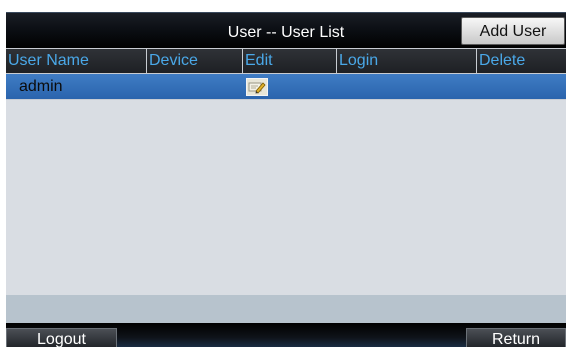 This screenshot has height=347, width=566. What do you see at coordinates (286, 309) in the screenshot?
I see `status-bar` at bounding box center [286, 309].